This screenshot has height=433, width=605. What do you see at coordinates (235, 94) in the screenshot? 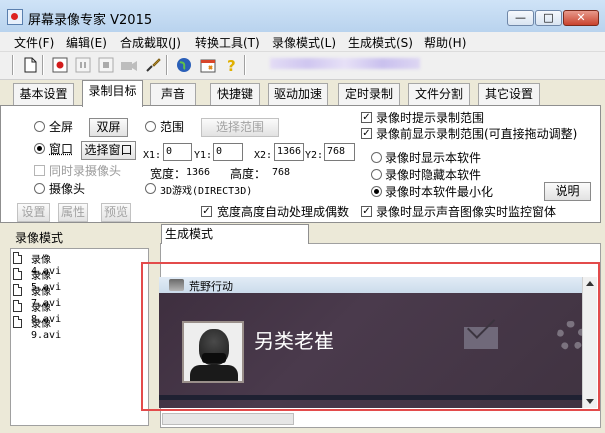
I see `tab-hotkeys: 快捷键` at bounding box center [235, 94].